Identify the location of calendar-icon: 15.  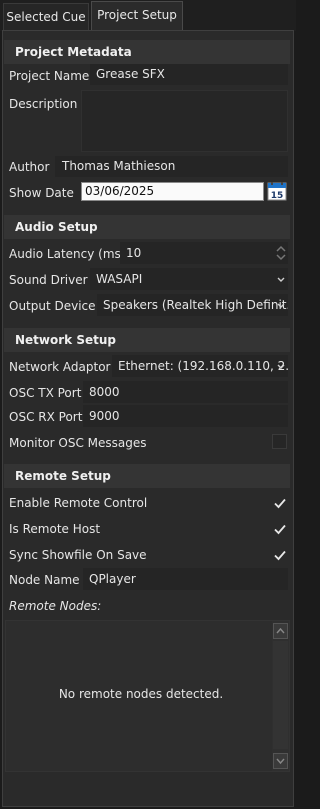
(277, 191).